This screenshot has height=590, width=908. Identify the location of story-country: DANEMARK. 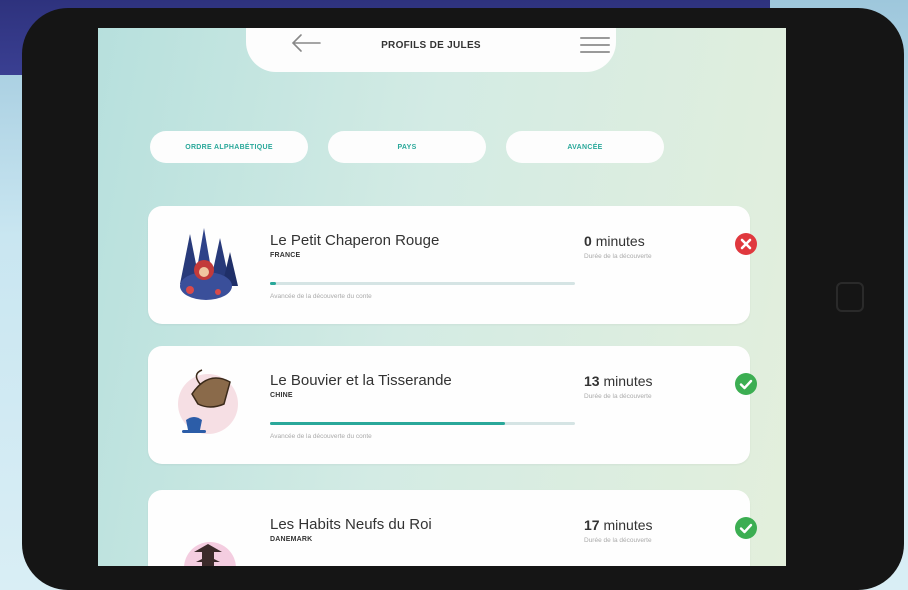
(291, 539).